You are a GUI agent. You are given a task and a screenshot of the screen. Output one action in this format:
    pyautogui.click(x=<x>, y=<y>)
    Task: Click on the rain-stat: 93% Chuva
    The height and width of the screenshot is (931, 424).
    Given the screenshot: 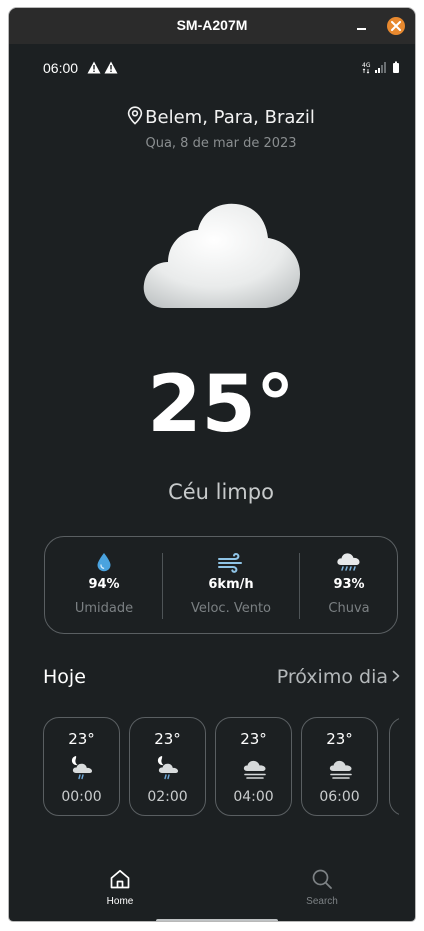 What is the action you would take?
    pyautogui.click(x=349, y=586)
    